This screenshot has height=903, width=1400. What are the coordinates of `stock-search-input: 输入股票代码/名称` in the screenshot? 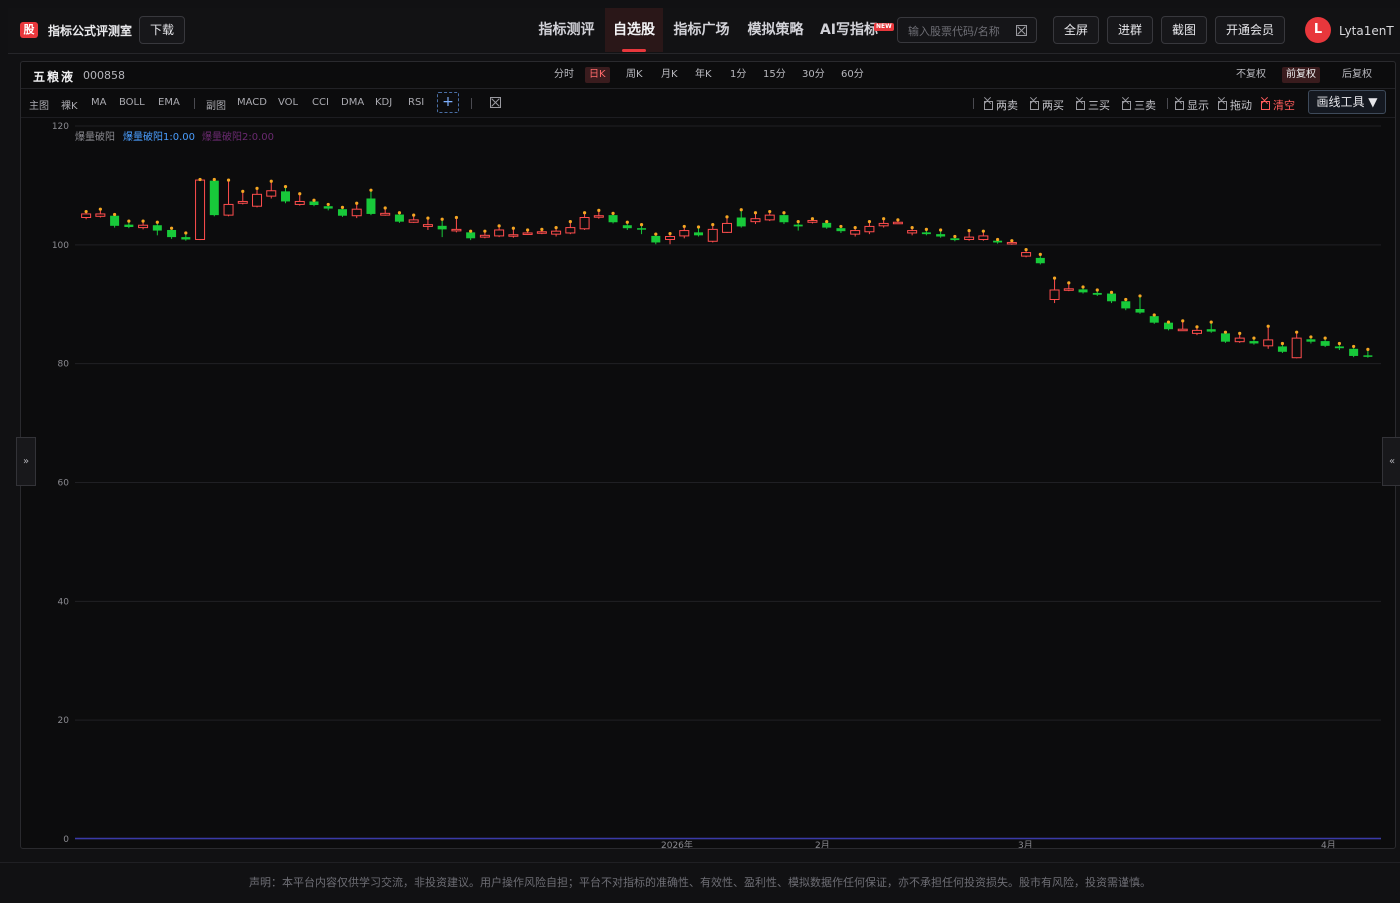 It's located at (967, 30).